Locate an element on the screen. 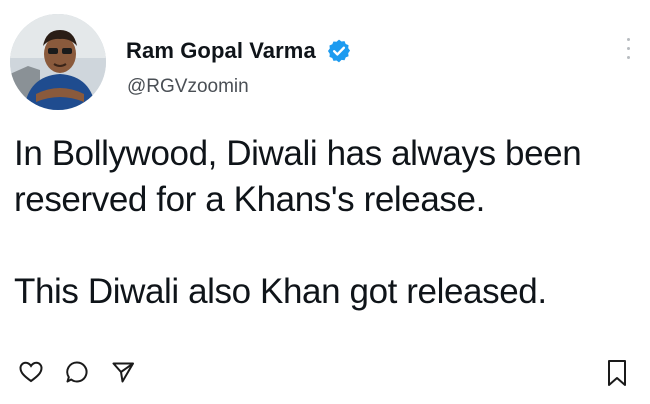  profile-photo is located at coordinates (58, 62).